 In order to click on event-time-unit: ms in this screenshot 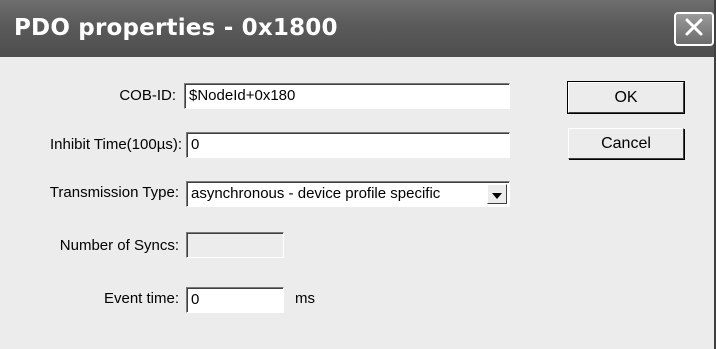, I will do `click(305, 298)`.